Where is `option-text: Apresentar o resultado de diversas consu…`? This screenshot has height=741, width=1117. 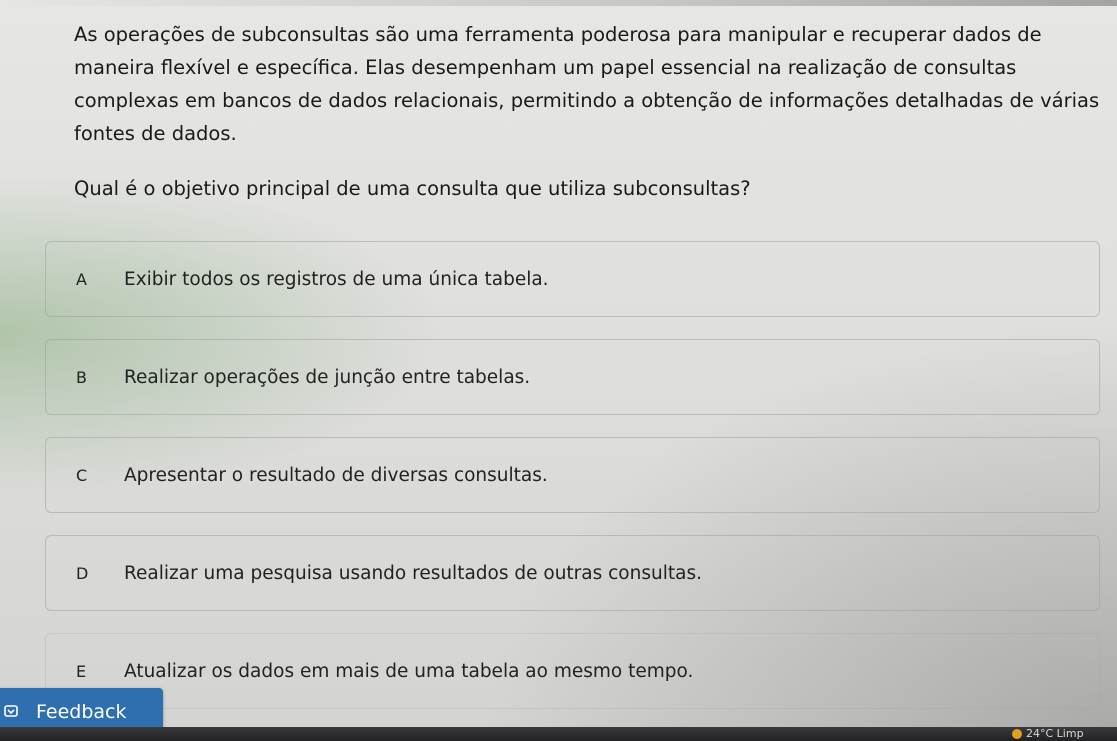 option-text: Apresentar o resultado de diversas consu… is located at coordinates (336, 475).